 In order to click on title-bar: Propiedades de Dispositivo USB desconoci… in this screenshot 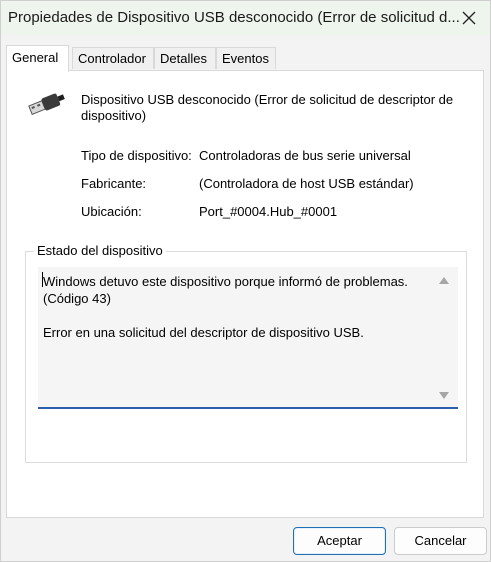, I will do `click(245, 18)`.